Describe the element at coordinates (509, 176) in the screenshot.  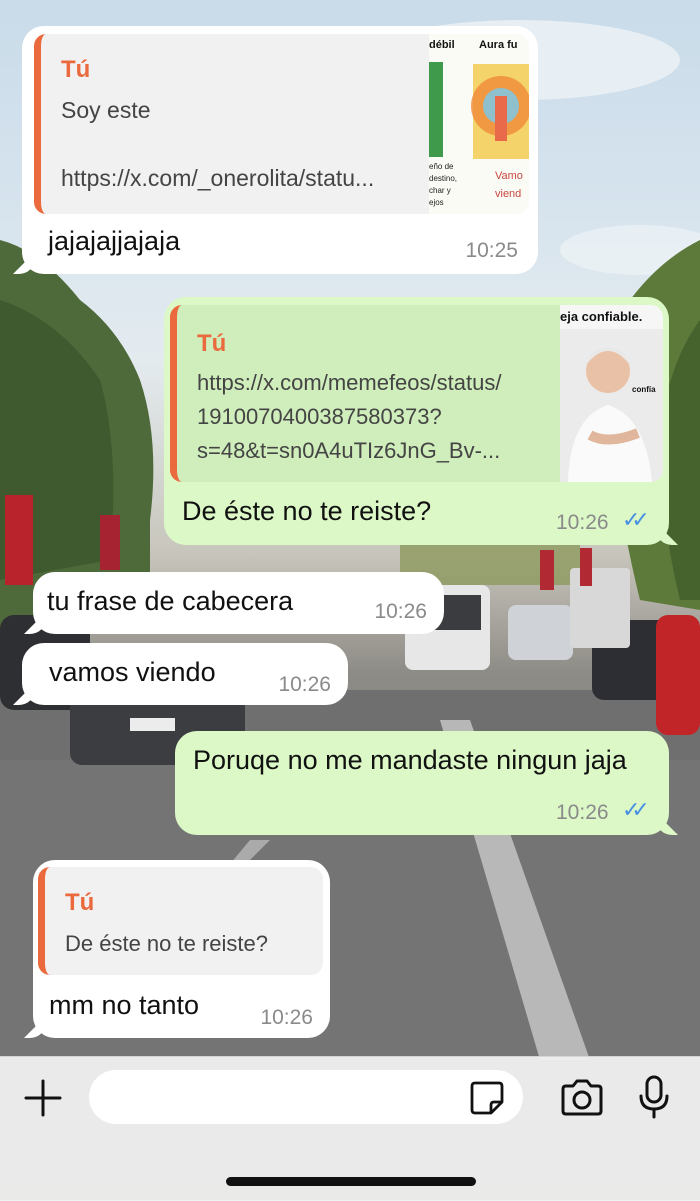
I see `thumb-red-text: Vamo` at that location.